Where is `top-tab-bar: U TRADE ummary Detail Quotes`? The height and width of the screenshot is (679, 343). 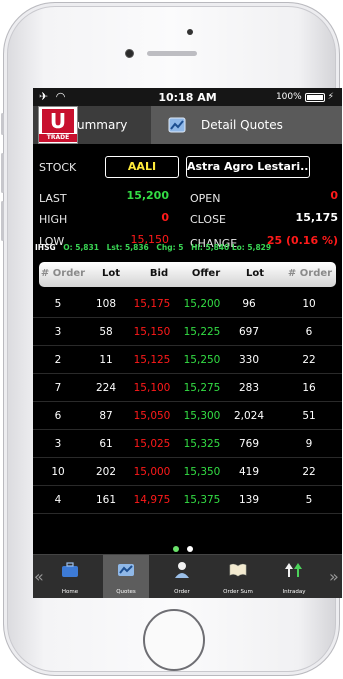 top-tab-bar: U TRADE ummary Detail Quotes is located at coordinates (187, 125).